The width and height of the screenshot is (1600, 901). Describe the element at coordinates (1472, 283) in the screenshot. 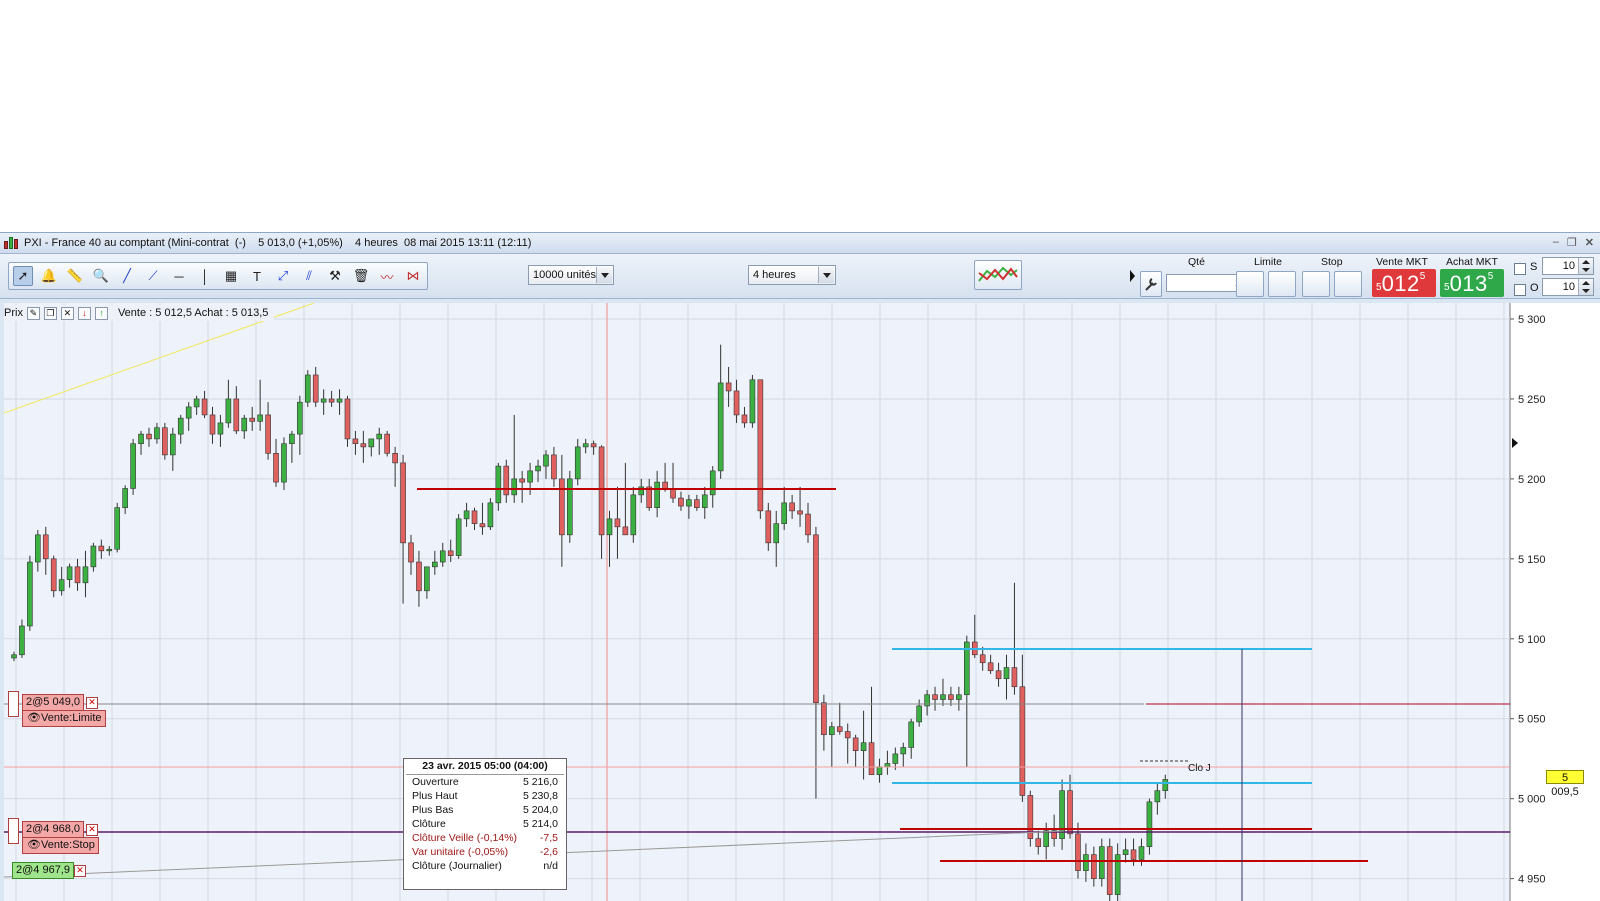

I see `buy-market-button: 5 013 5` at that location.